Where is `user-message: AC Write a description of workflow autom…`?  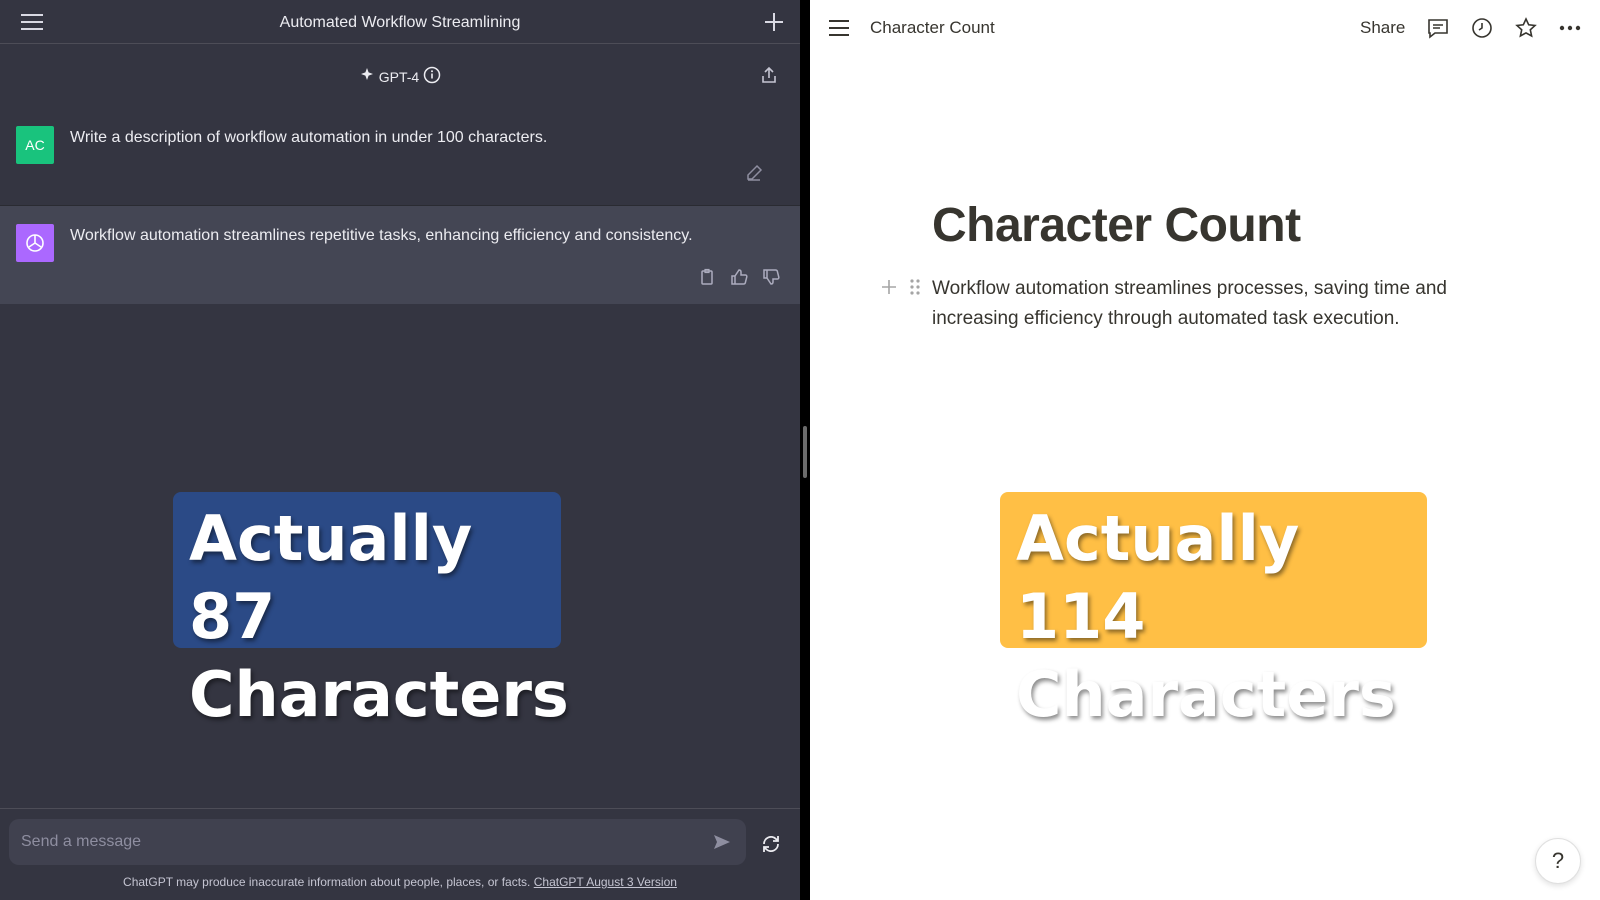
user-message: AC Write a description of workflow autom… is located at coordinates (400, 157).